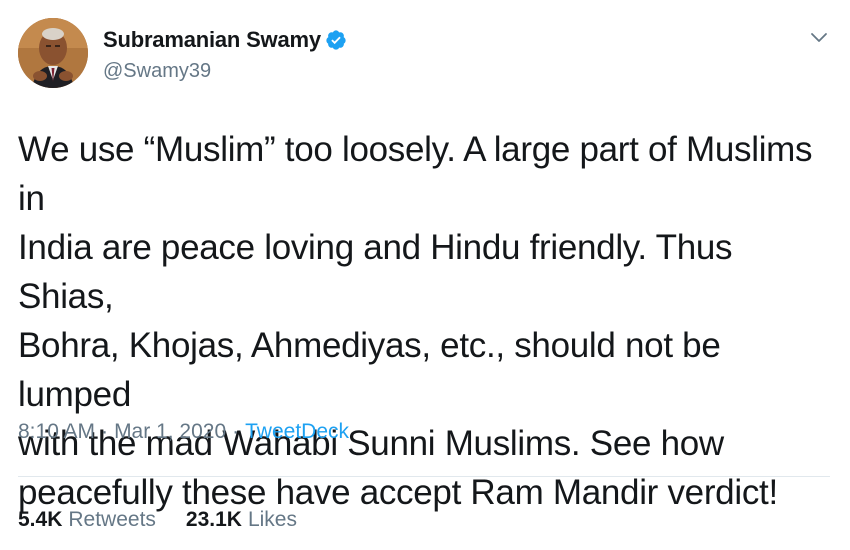 The width and height of the screenshot is (850, 550). I want to click on divider, so click(424, 476).